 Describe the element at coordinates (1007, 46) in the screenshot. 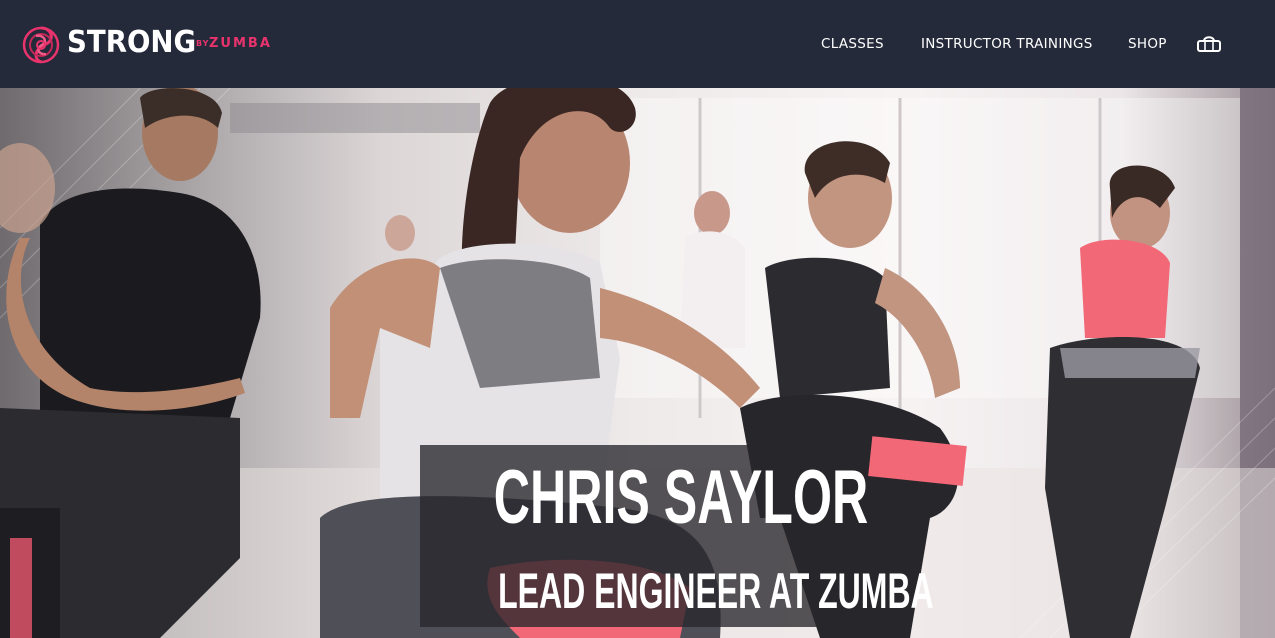

I see `nav-link-instructor-trainings: INSTRUCTOR TRAININGS` at that location.